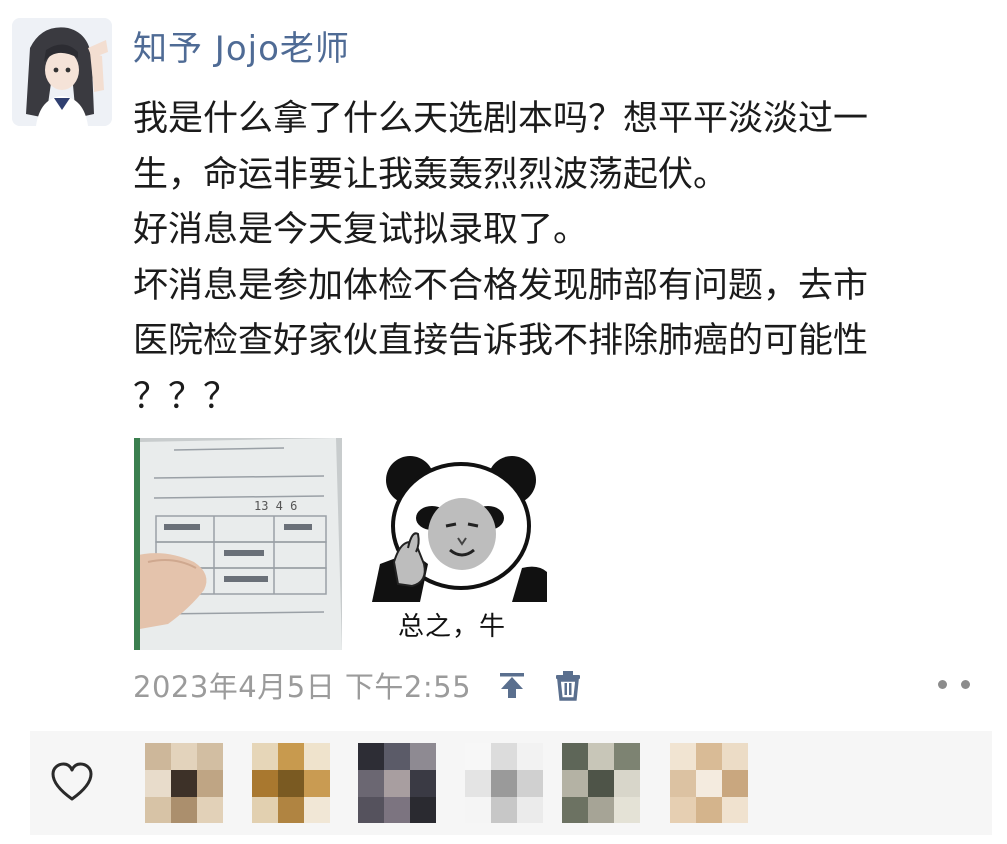 This screenshot has height=844, width=1007. What do you see at coordinates (501, 119) in the screenshot?
I see `post-text-line: 我是什么拿了什么天选剧本吗？想平平淡淡过一` at bounding box center [501, 119].